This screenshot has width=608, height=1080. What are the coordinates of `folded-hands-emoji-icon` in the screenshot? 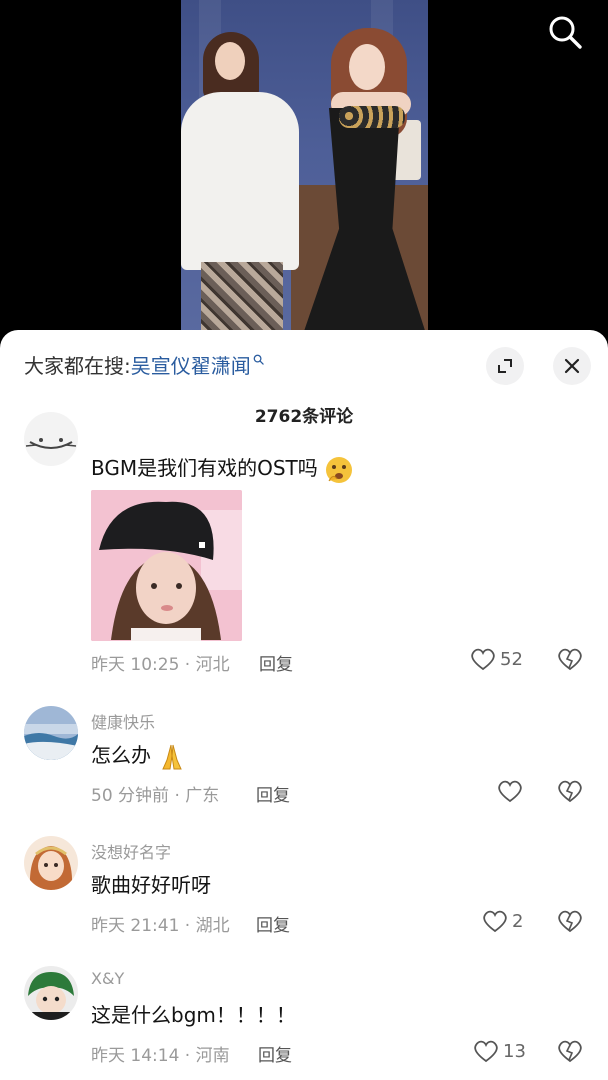 It's located at (172, 756).